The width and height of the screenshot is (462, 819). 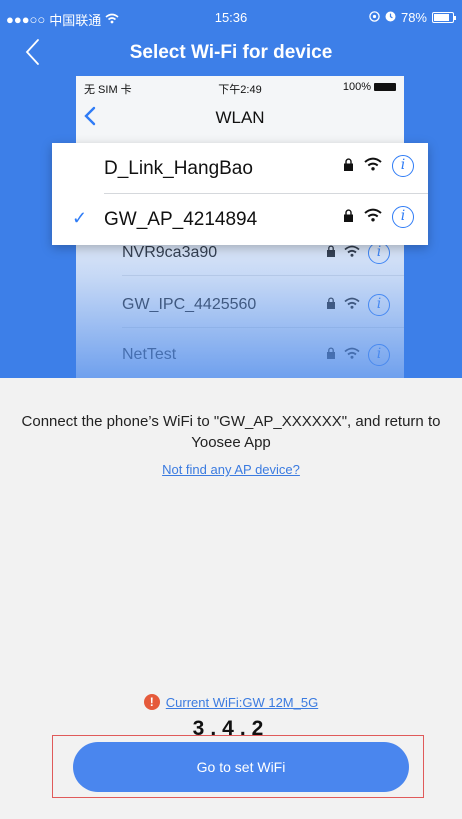 I want to click on wifi-network-row-selected: ✓ GW_AP_4214894 i, so click(x=240, y=219).